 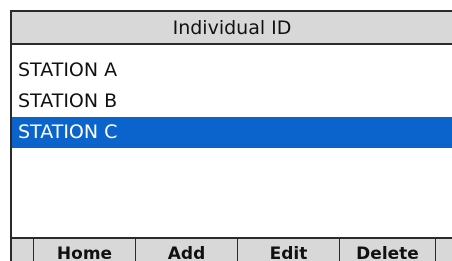 I want to click on station-item-a: STATION A, so click(x=232, y=70).